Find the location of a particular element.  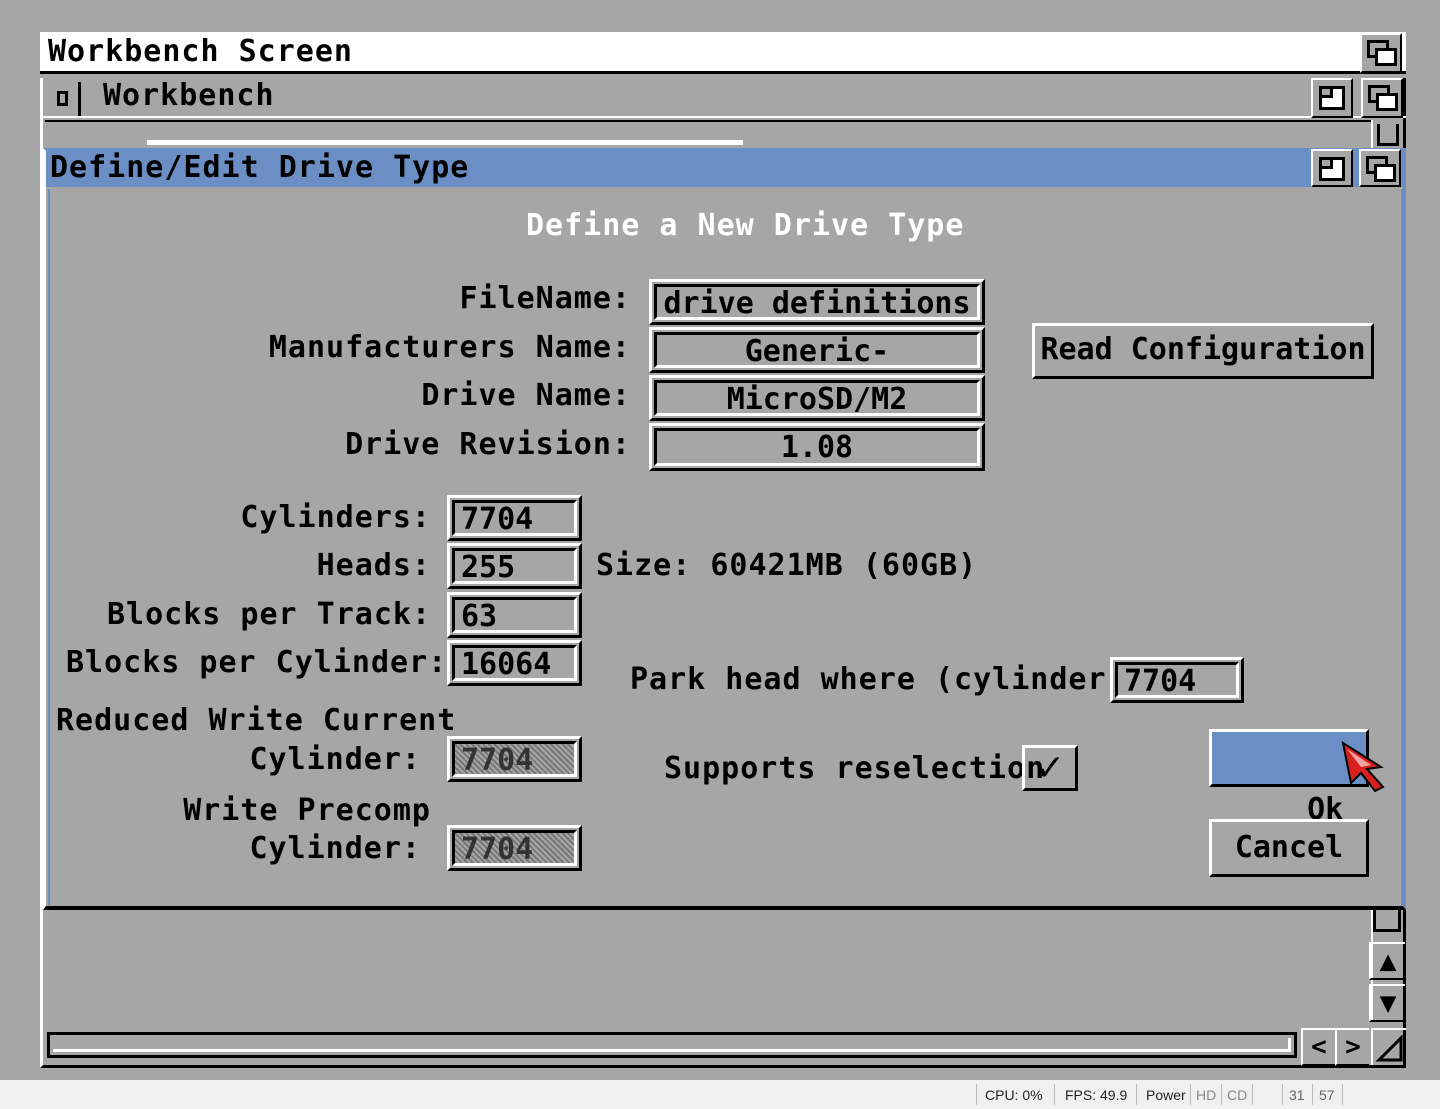

cylinders-field: 7704 is located at coordinates (514, 518).